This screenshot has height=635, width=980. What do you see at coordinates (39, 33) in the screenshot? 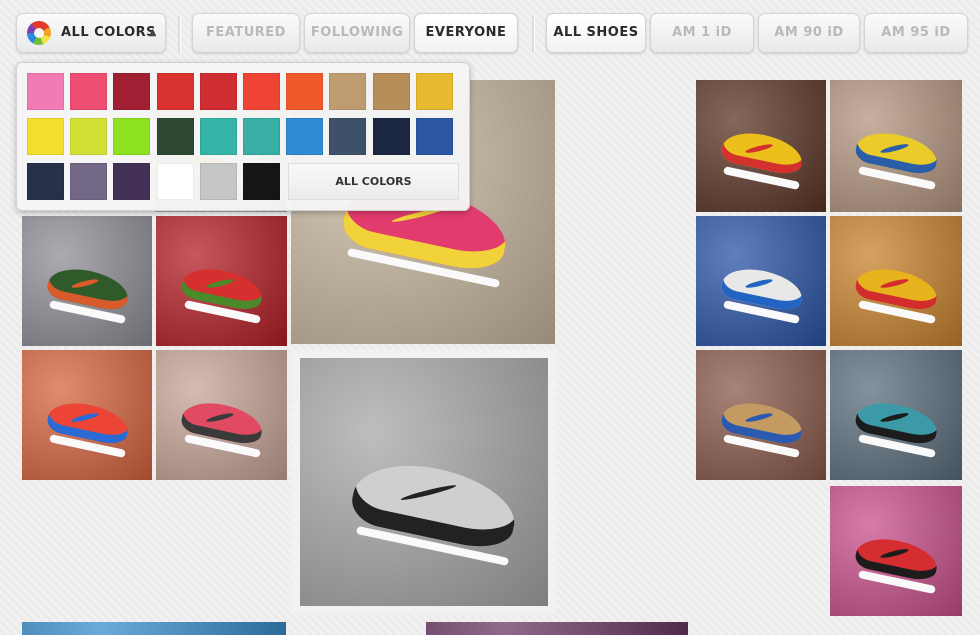
I see `color-wheel-icon` at bounding box center [39, 33].